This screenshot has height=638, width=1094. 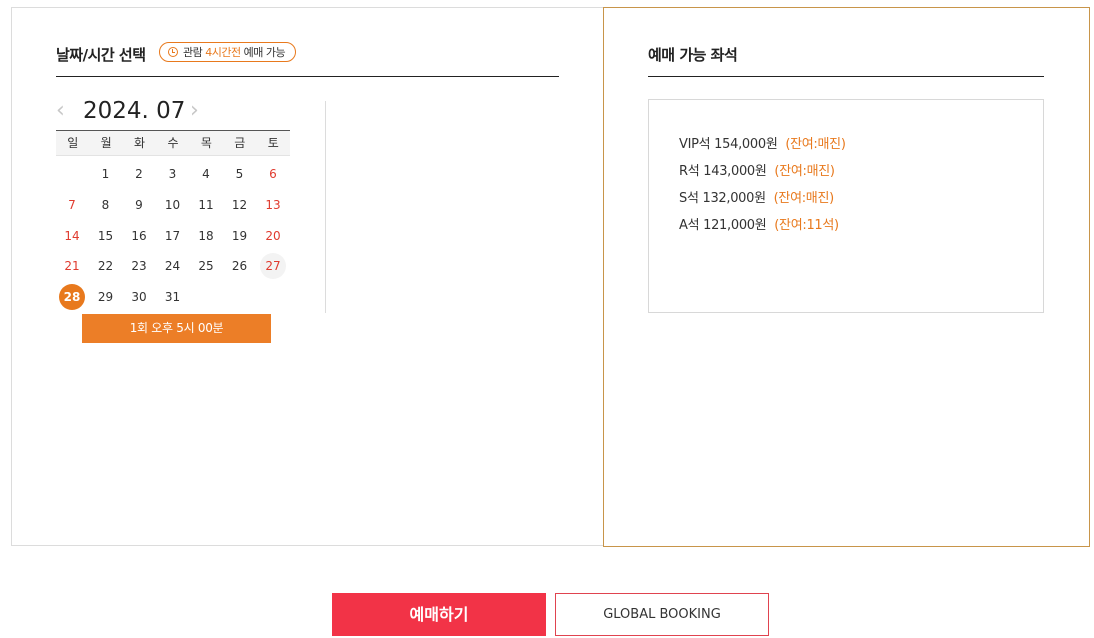 I want to click on booking-deadline-badge: 관람 4시간전 예매 가능, so click(x=228, y=52).